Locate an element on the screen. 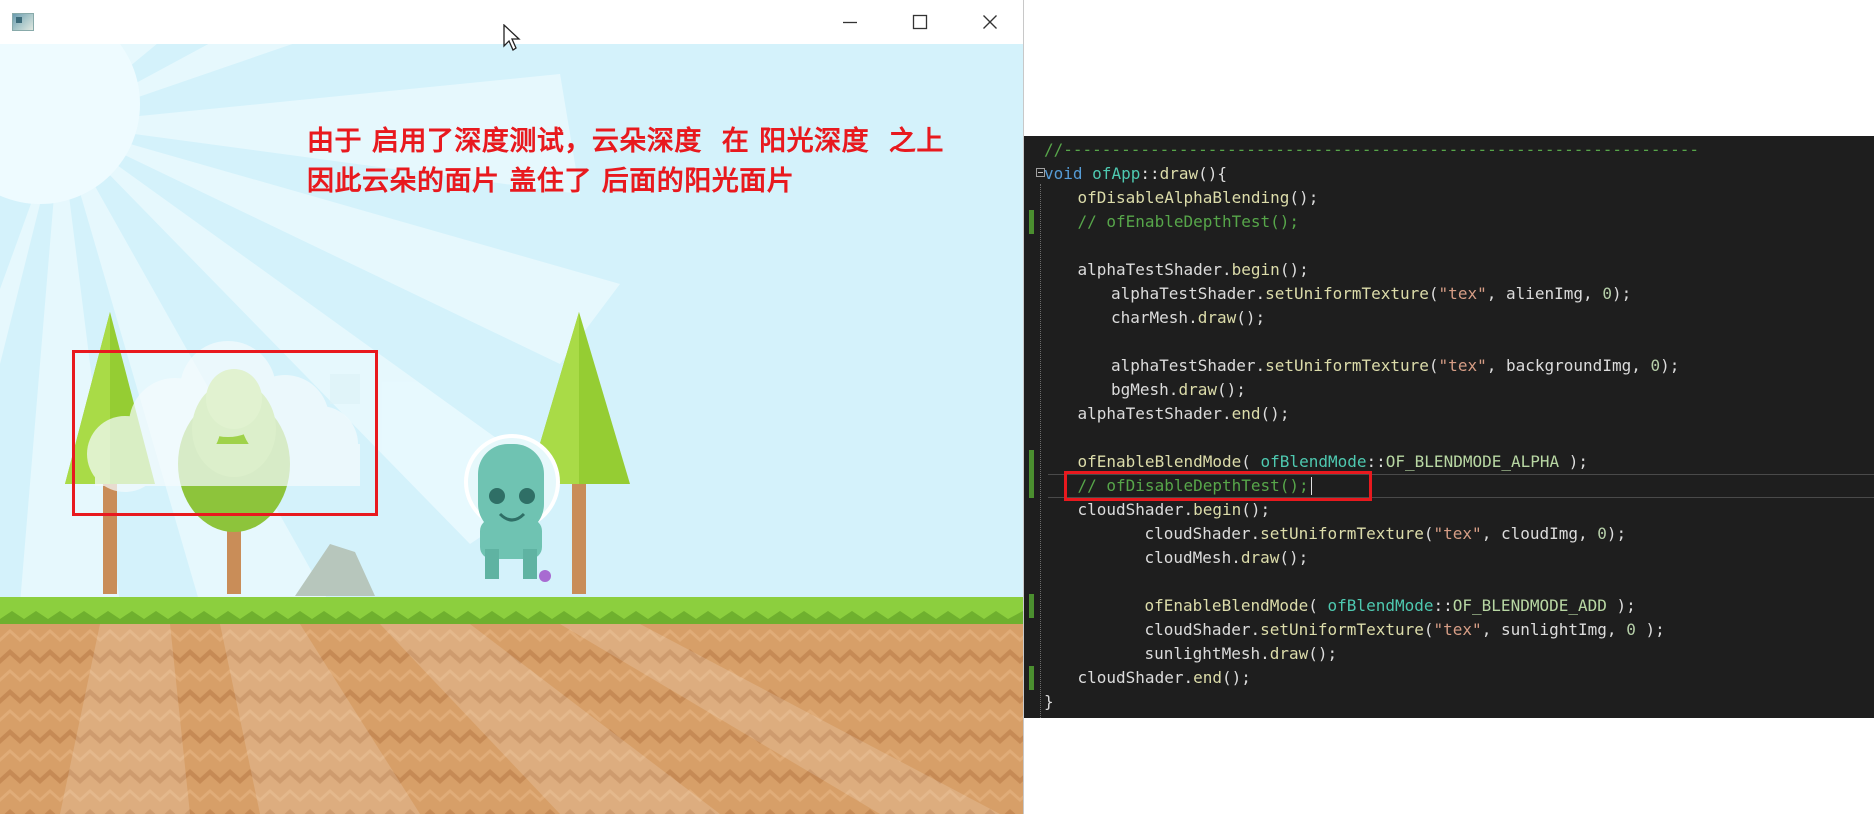 The height and width of the screenshot is (814, 1874). code-token: (){ is located at coordinates (1213, 173).